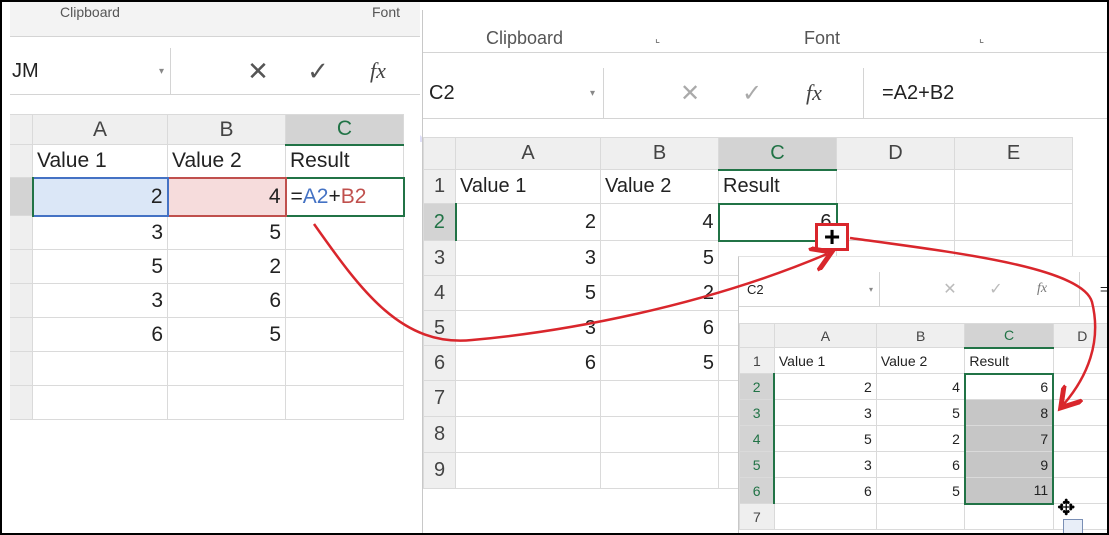 This screenshot has width=1109, height=535. I want to click on cell-a8, so click(100, 402).